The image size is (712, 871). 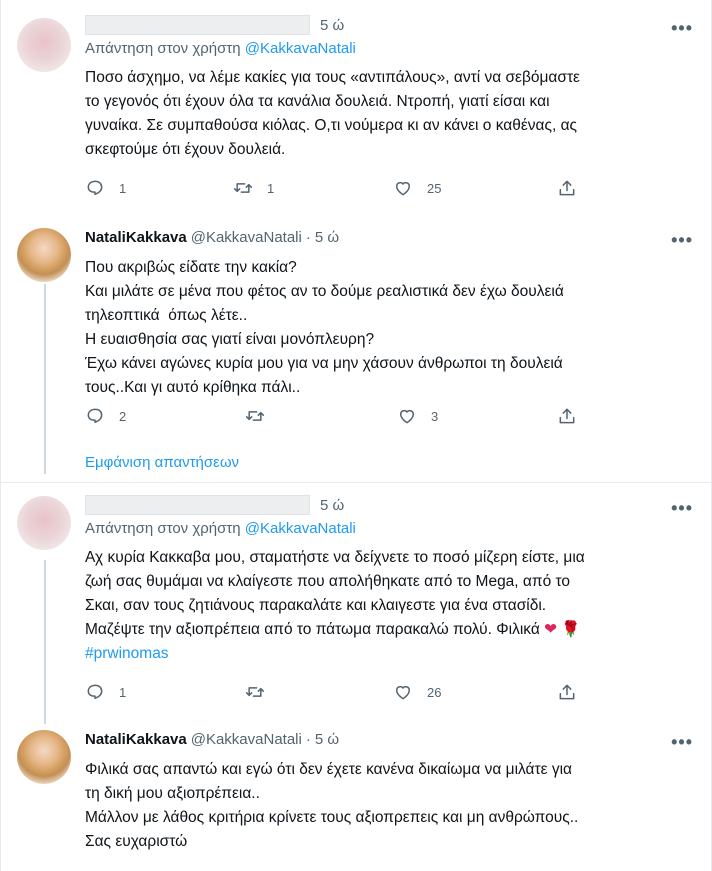 What do you see at coordinates (162, 462) in the screenshot?
I see `show-replies-link: Εμφάνιση απαντήσεων` at bounding box center [162, 462].